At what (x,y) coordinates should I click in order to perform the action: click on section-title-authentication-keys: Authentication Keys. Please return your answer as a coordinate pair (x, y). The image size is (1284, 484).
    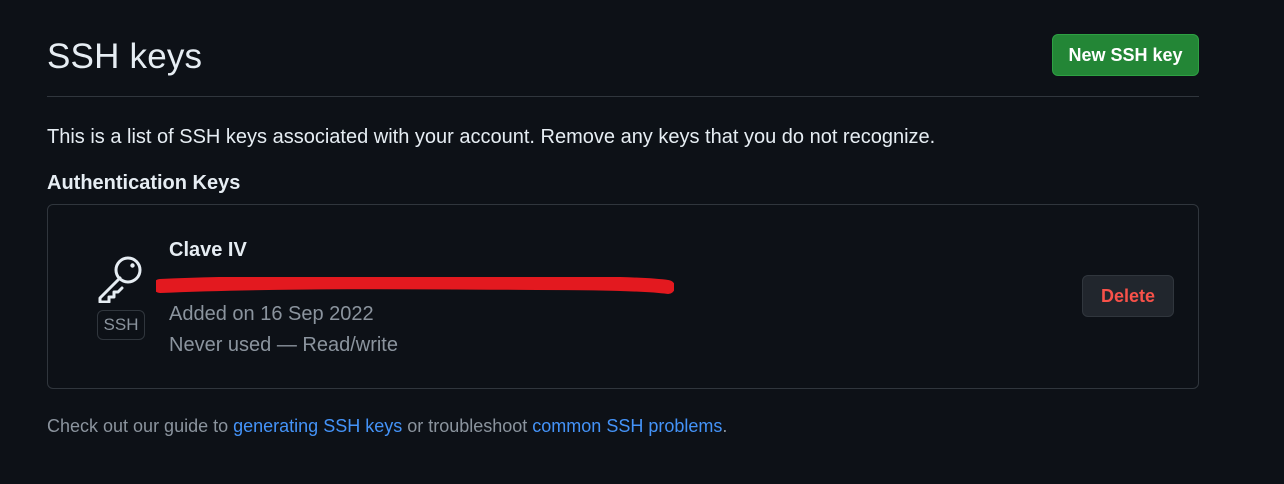
    Looking at the image, I should click on (144, 183).